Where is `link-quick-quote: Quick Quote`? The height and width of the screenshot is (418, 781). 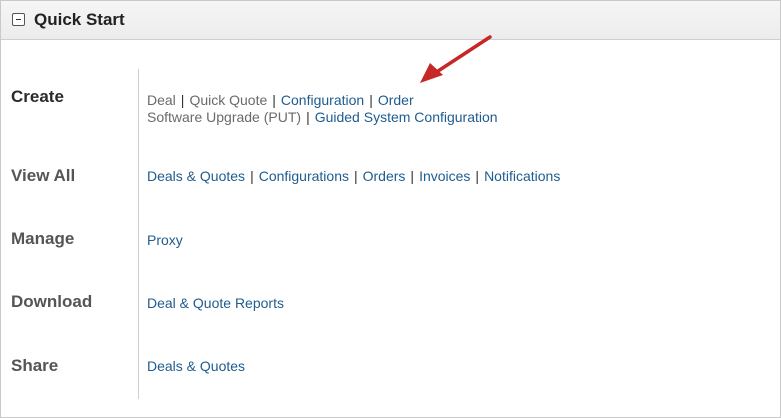
link-quick-quote: Quick Quote is located at coordinates (228, 100).